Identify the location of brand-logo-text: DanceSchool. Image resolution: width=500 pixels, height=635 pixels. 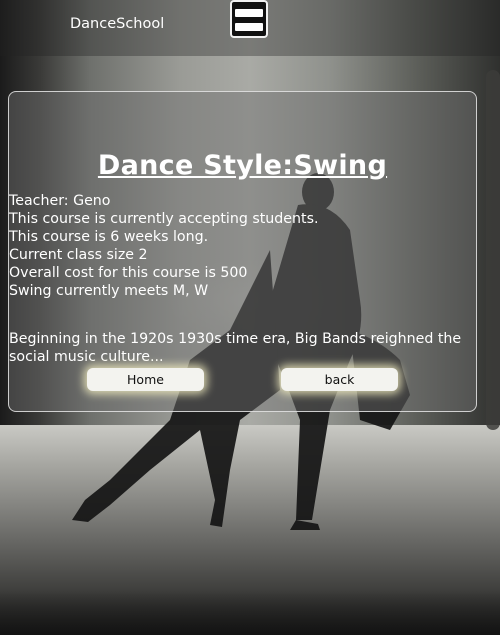
(117, 24).